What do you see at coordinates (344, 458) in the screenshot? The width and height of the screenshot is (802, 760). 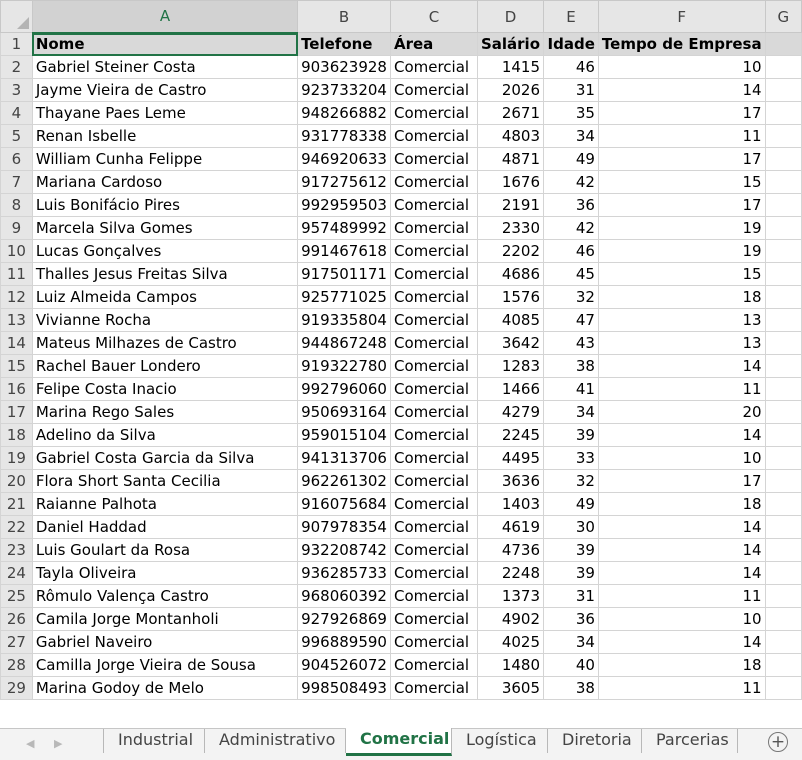 I see `cell-telefone: 941313706` at bounding box center [344, 458].